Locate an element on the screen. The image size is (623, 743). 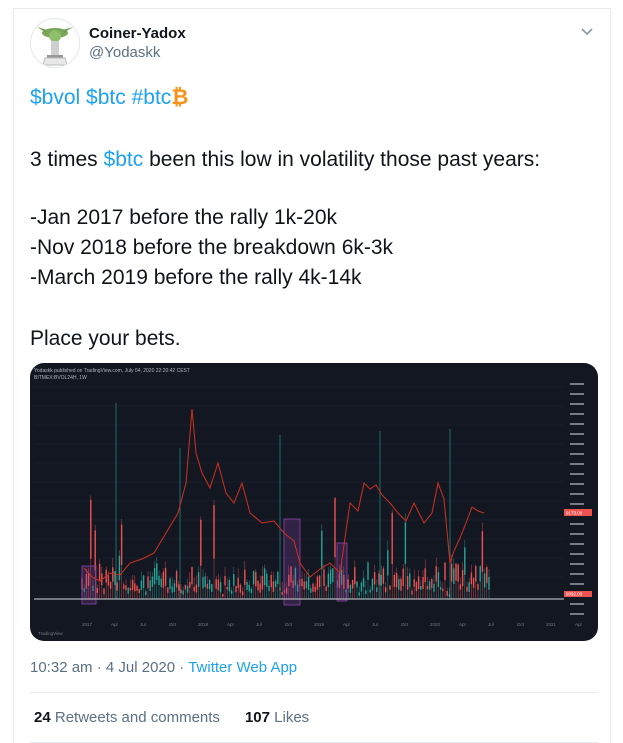
hashtag-link: #btc is located at coordinates (152, 97).